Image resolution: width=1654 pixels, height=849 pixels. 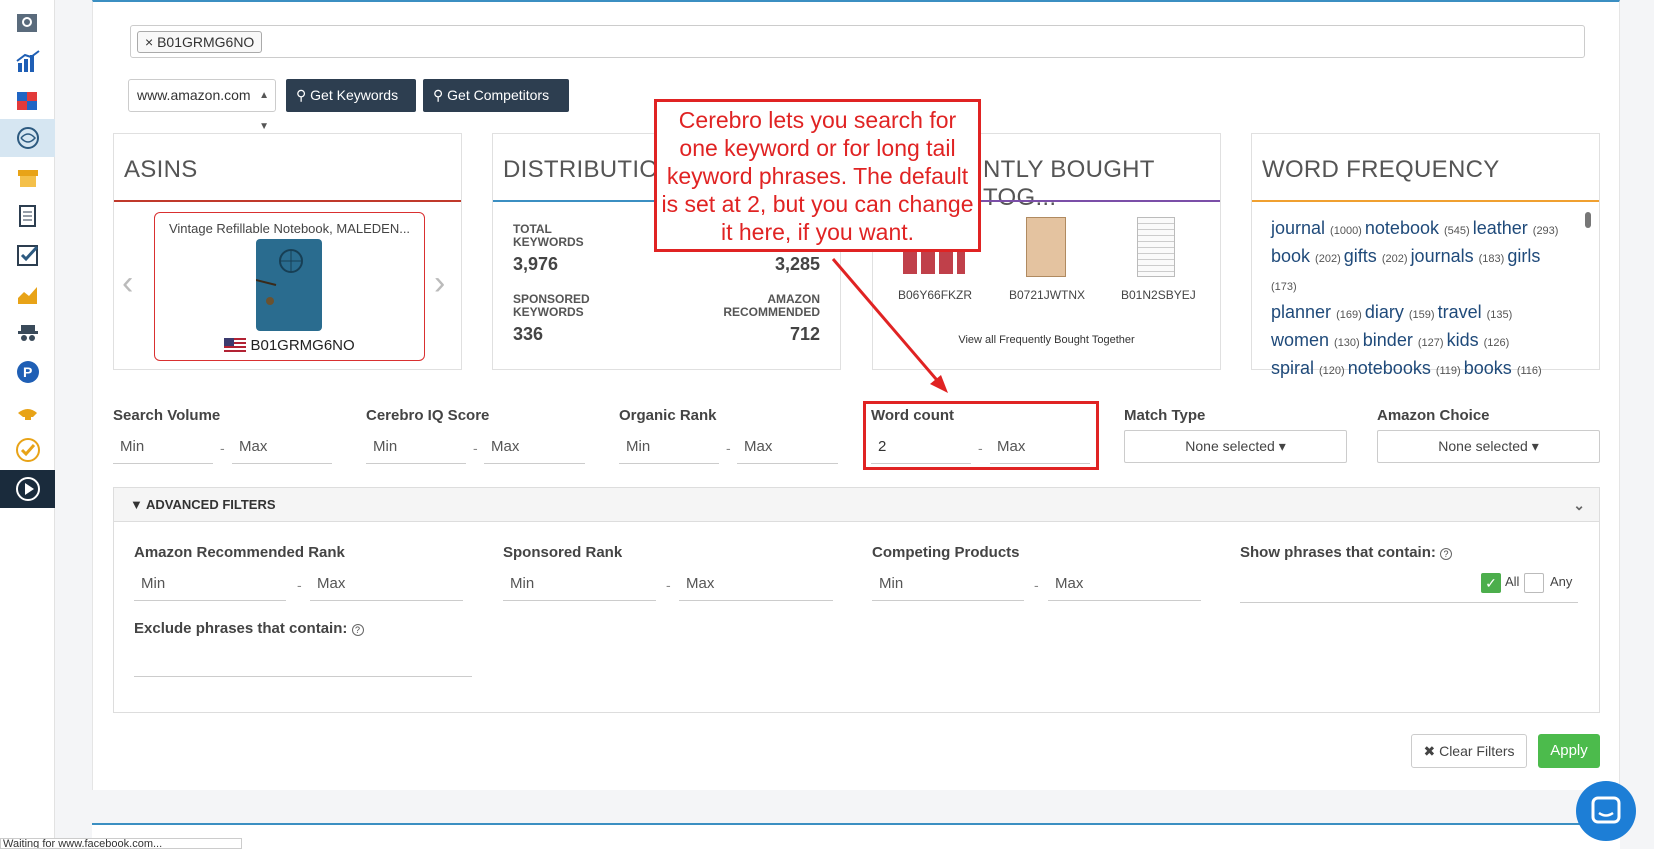 I want to click on chat-icon, so click(x=1606, y=810).